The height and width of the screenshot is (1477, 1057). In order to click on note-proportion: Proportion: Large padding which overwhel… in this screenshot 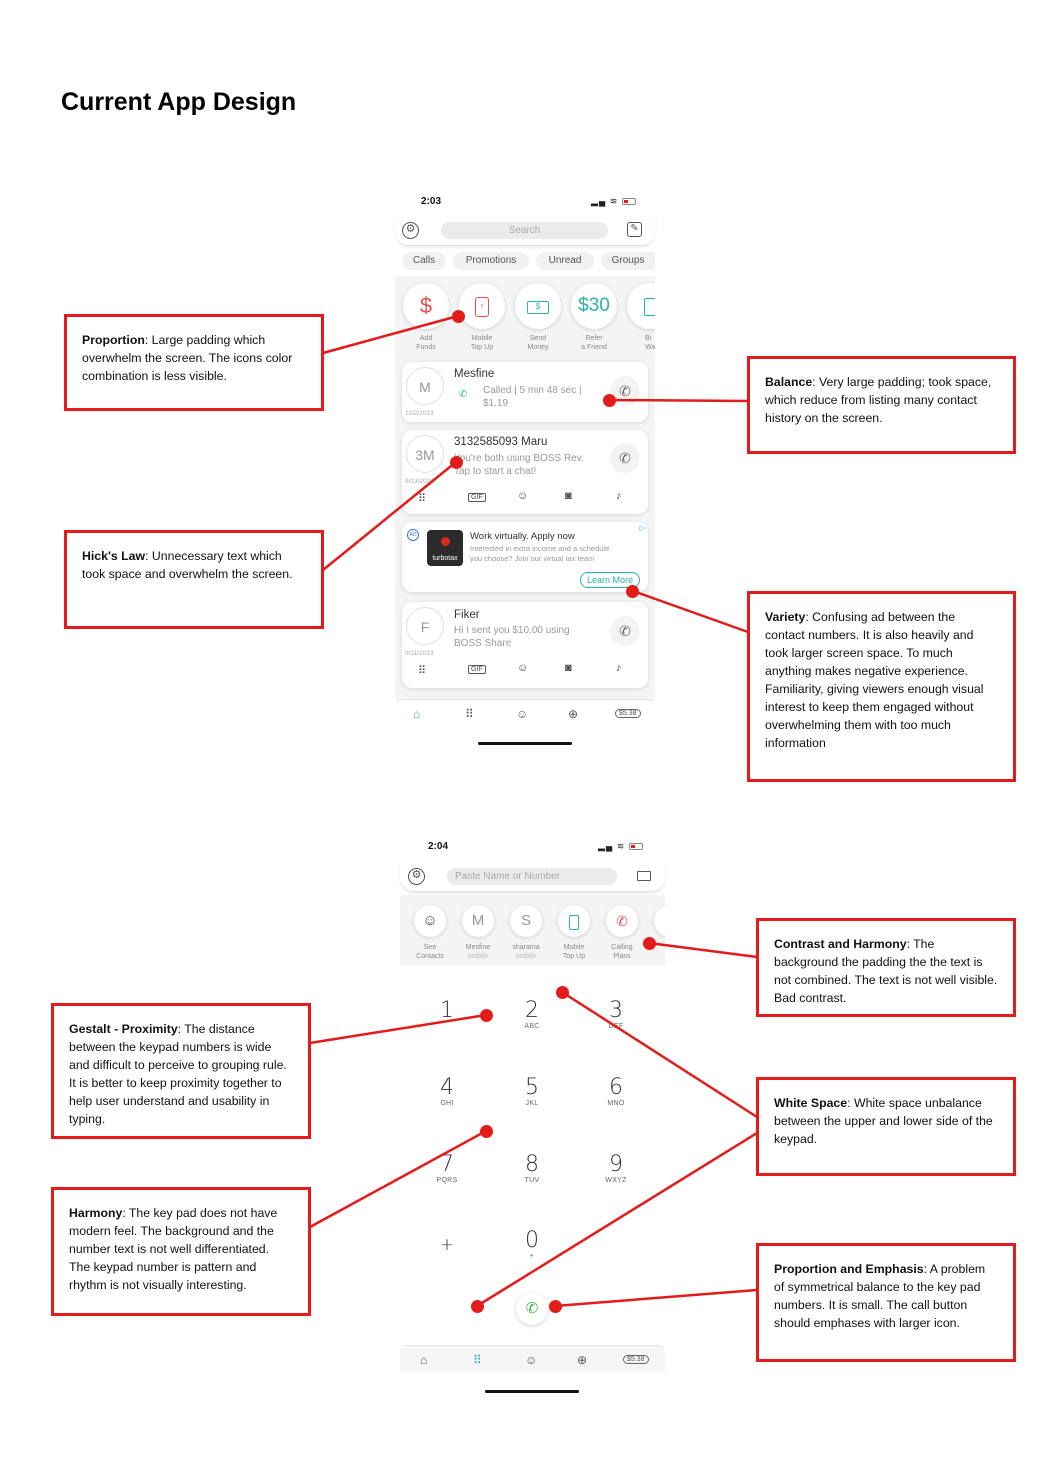, I will do `click(194, 362)`.